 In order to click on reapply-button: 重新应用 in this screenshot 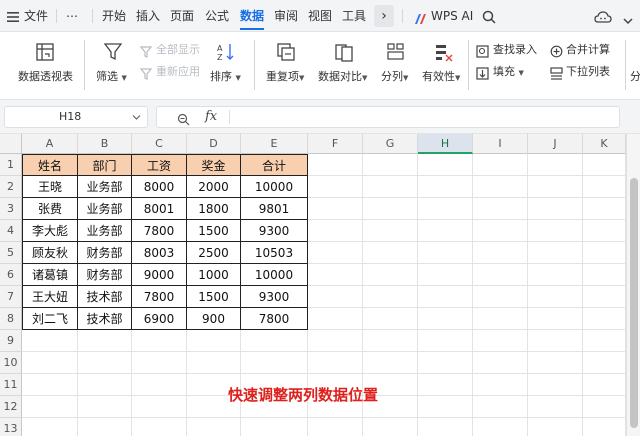, I will do `click(178, 72)`.